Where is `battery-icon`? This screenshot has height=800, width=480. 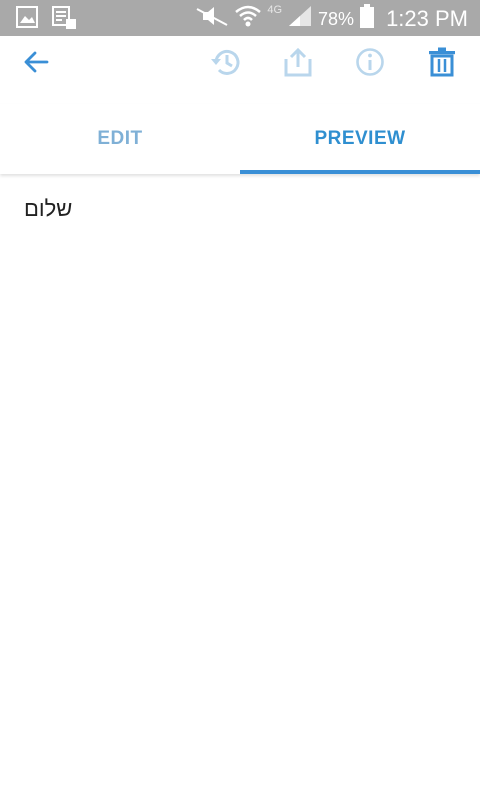
battery-icon is located at coordinates (367, 19).